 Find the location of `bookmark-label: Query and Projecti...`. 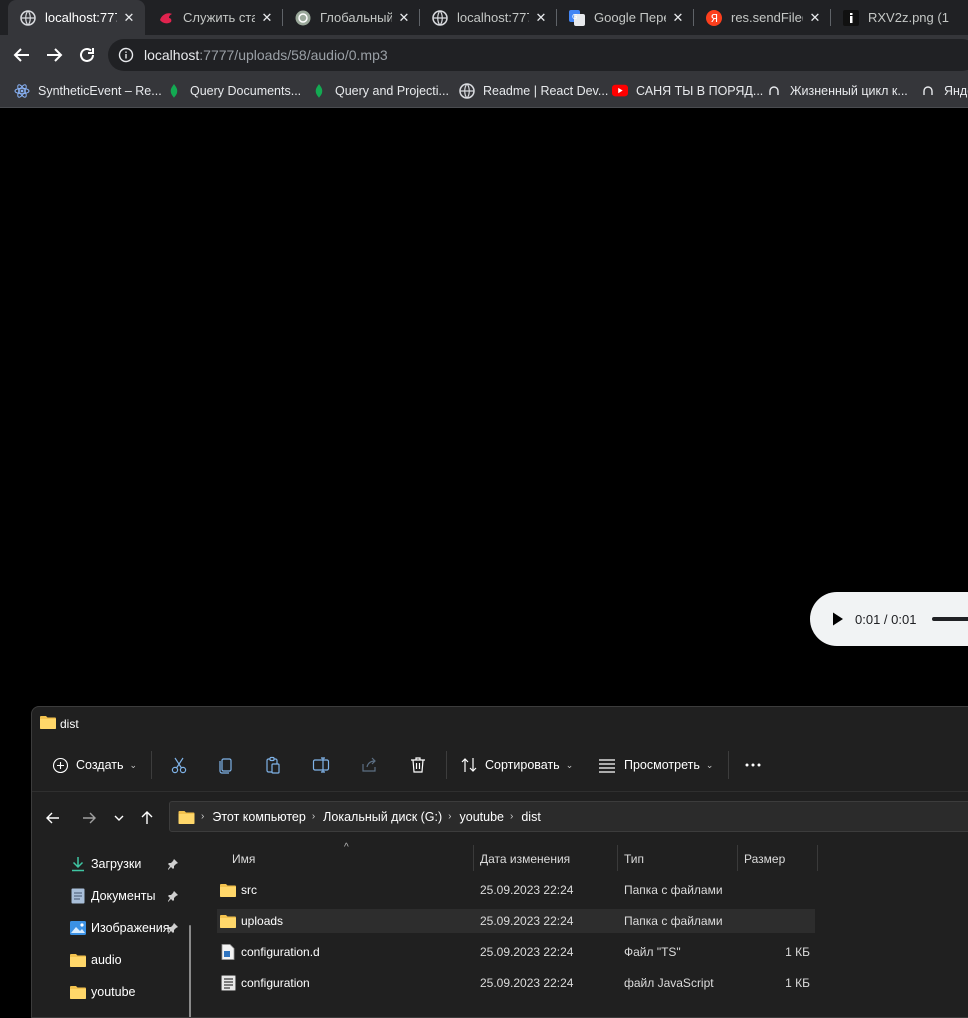

bookmark-label: Query and Projecti... is located at coordinates (392, 91).